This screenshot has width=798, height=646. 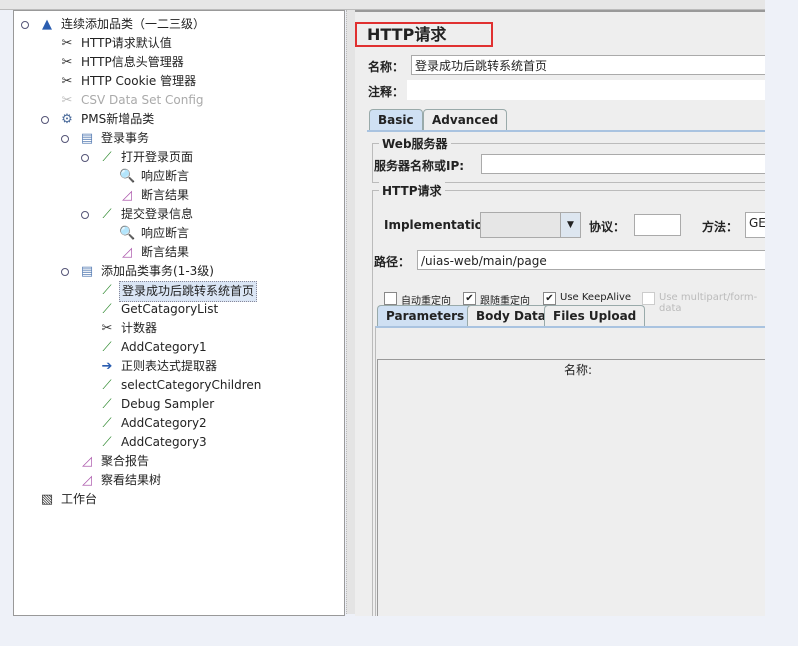 I want to click on tree-item-label: AddCategory1, so click(x=164, y=347).